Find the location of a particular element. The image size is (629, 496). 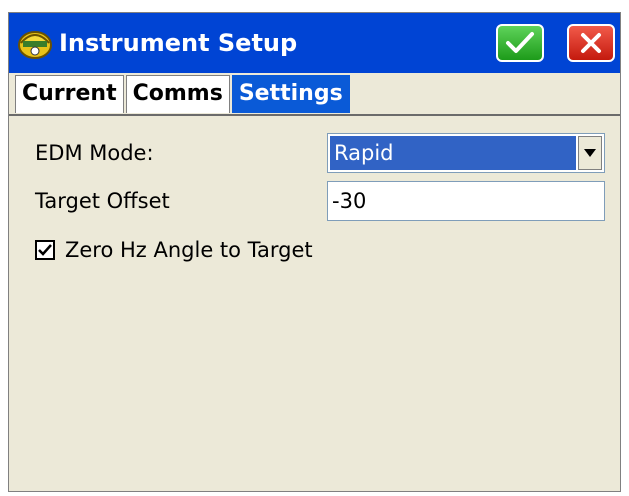

tab-current: Current is located at coordinates (69, 94).